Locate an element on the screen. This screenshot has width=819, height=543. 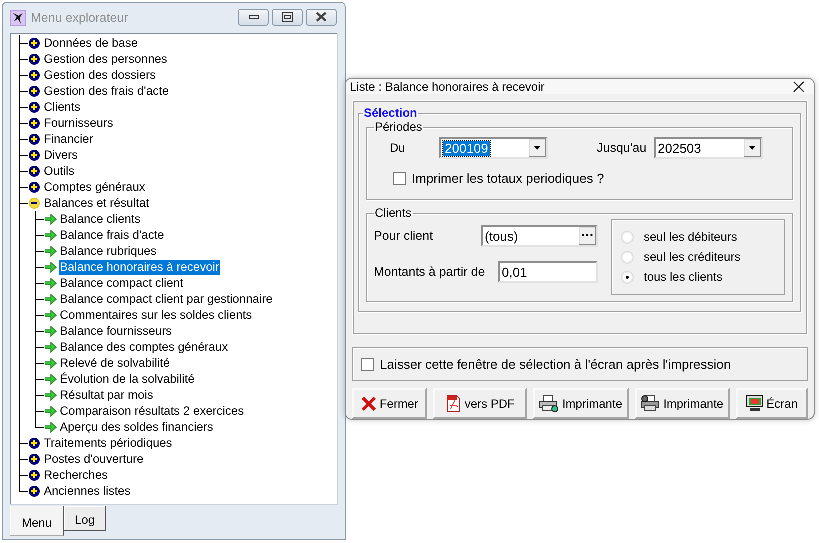
maximize-icon is located at coordinates (287, 17).